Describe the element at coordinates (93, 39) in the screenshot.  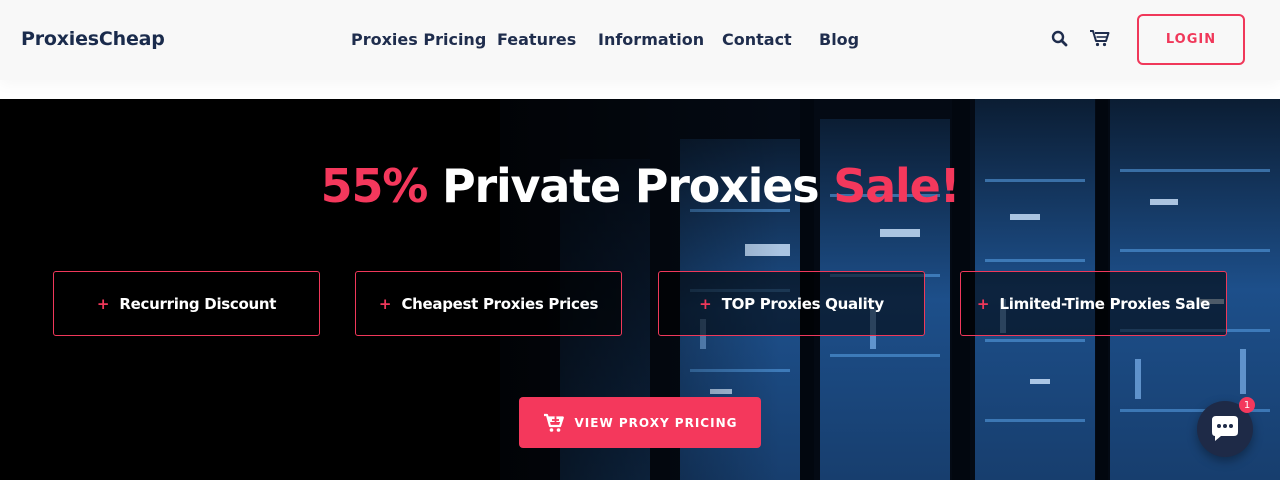
I see `site-logo: ProxiesCheap` at that location.